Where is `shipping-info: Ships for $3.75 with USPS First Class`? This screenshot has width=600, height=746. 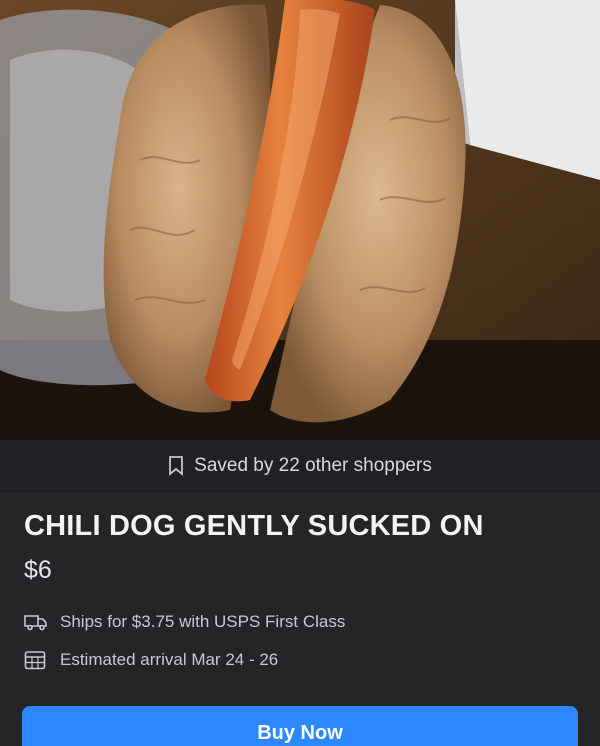
shipping-info: Ships for $3.75 with USPS First Class is located at coordinates (184, 622).